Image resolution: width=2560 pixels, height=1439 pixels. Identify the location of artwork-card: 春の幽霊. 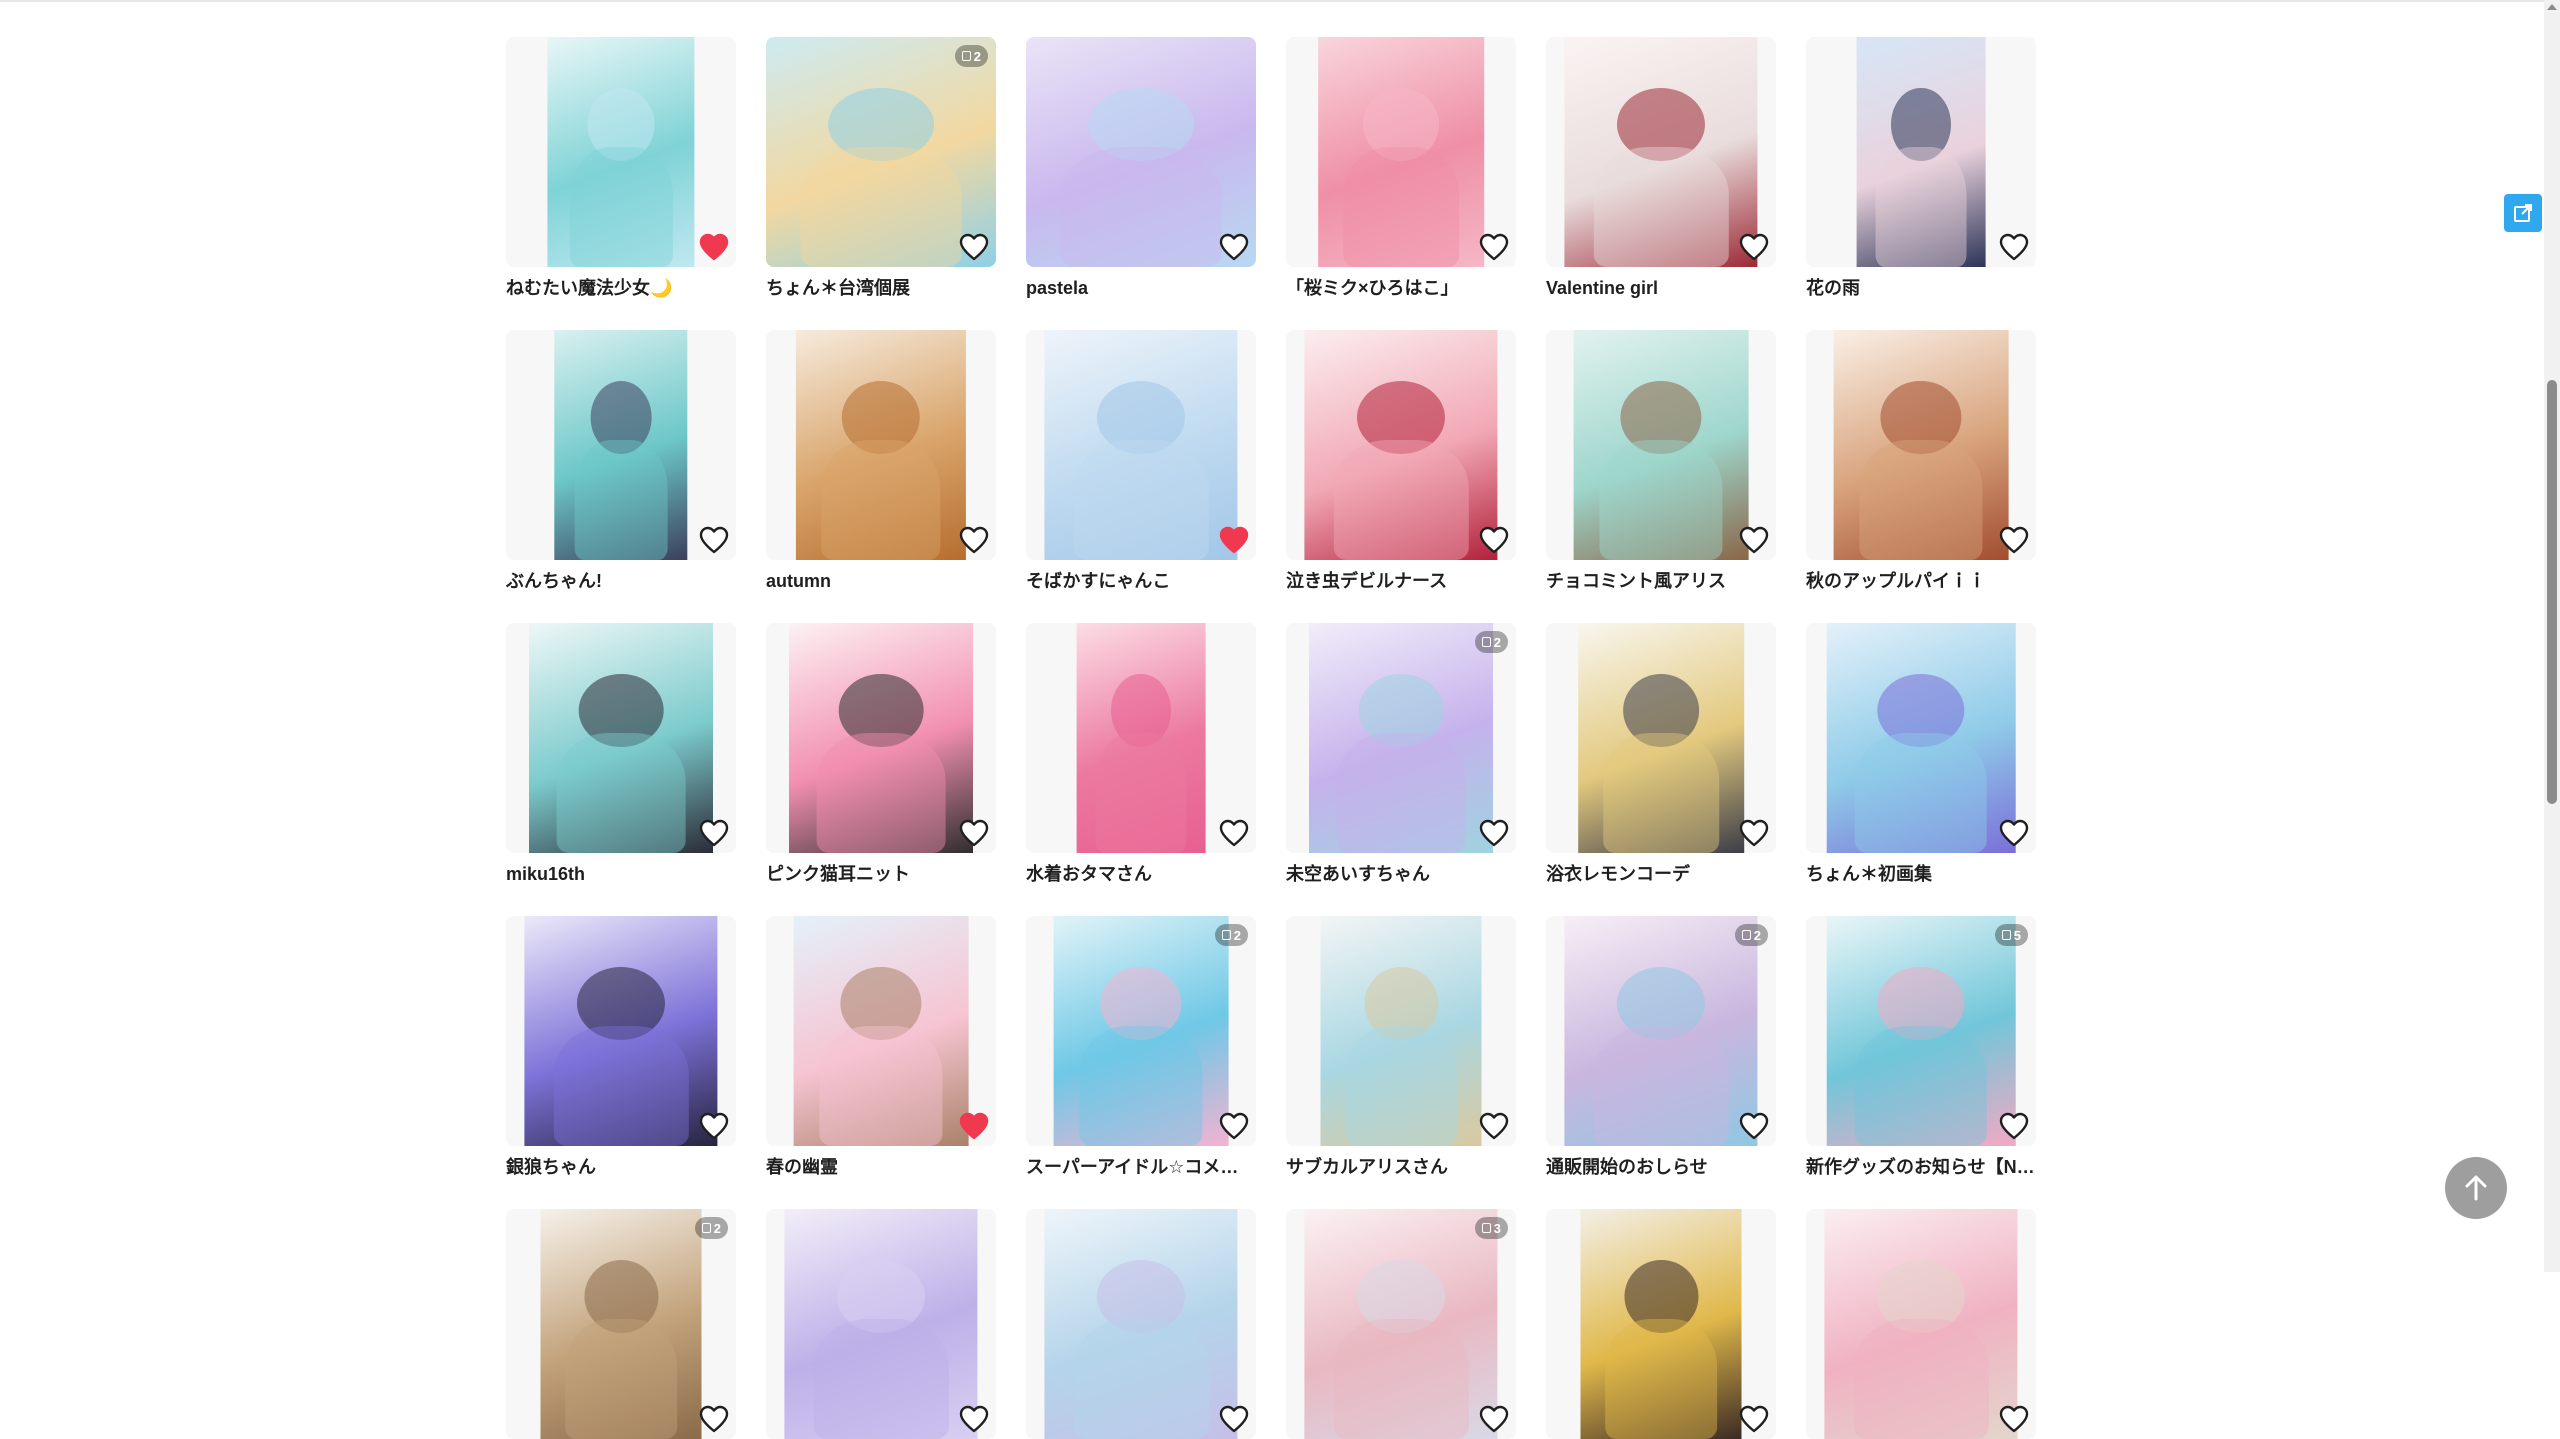
(881, 1046).